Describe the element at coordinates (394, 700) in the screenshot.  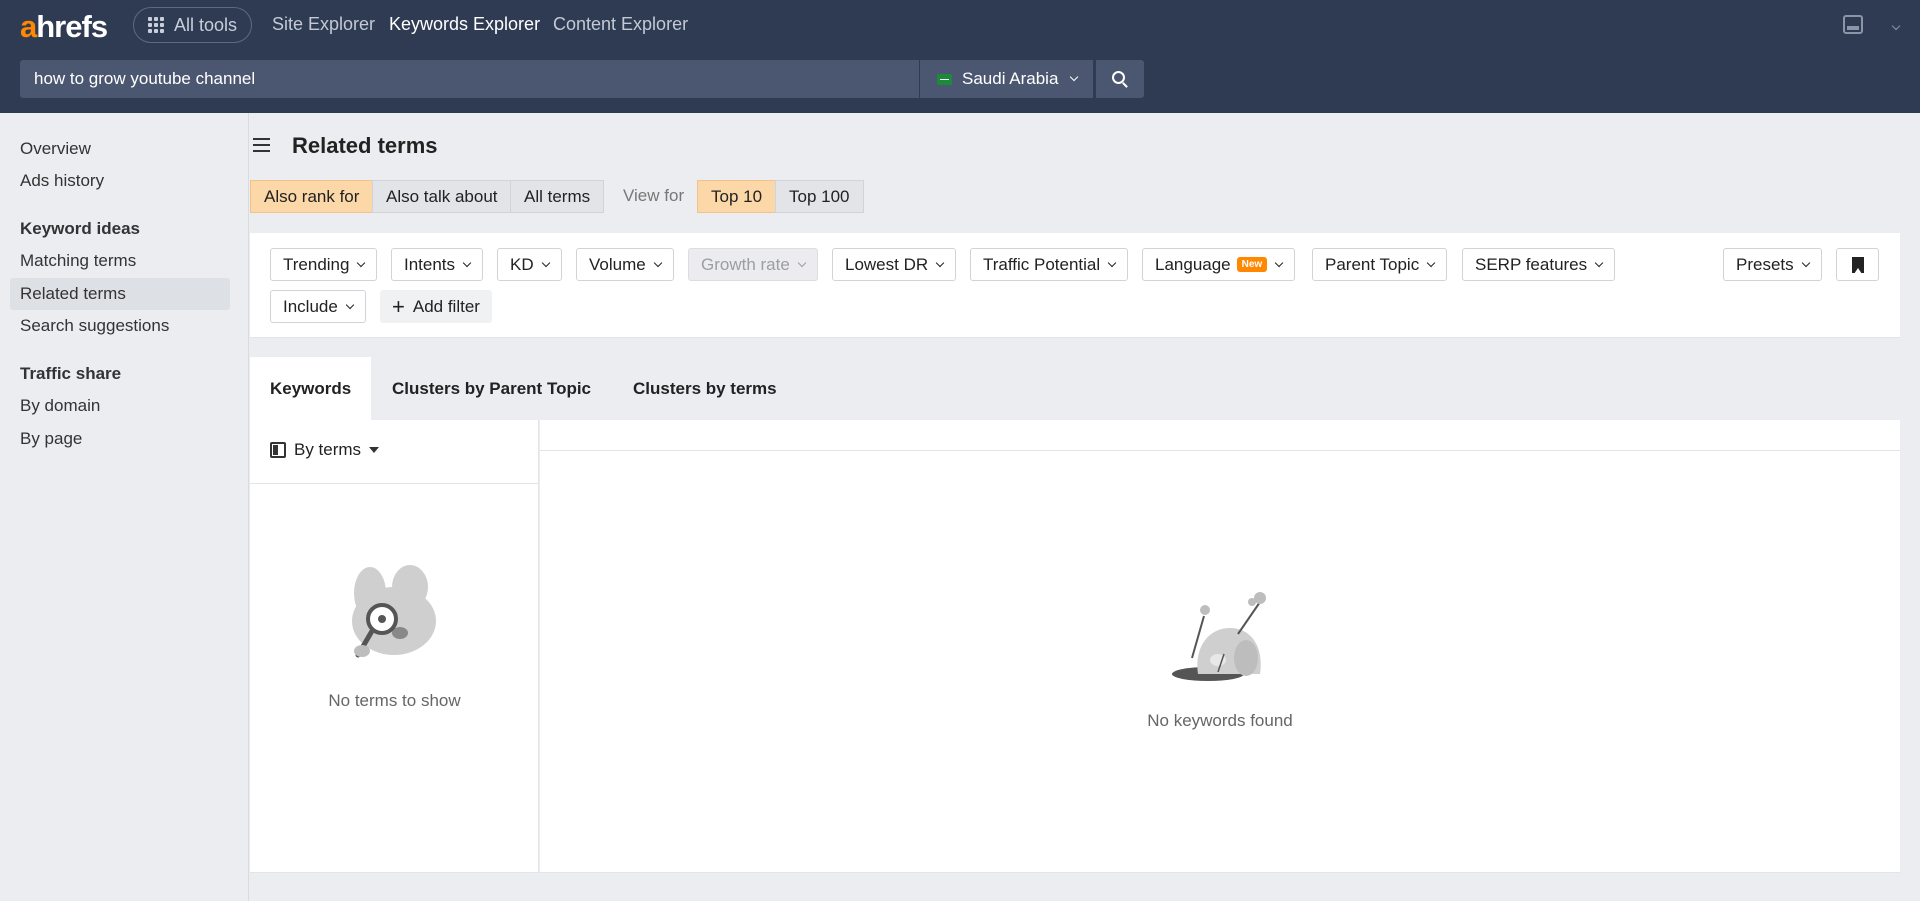
I see `empty-terms-message: No terms to show` at that location.